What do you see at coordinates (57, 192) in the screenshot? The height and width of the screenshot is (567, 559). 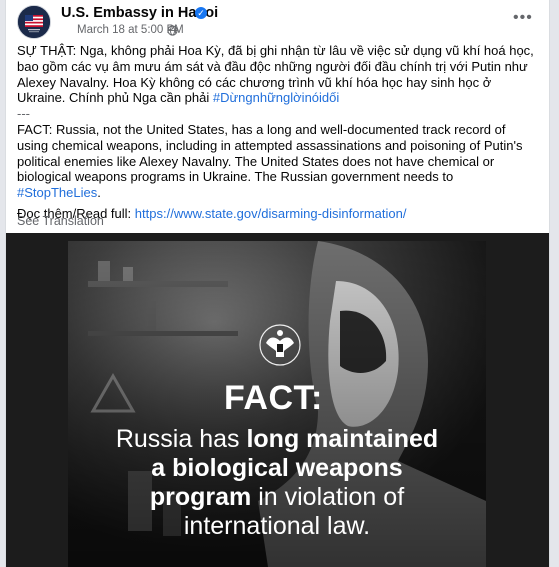 I see `en-hashtag-link: #StopTheLies` at bounding box center [57, 192].